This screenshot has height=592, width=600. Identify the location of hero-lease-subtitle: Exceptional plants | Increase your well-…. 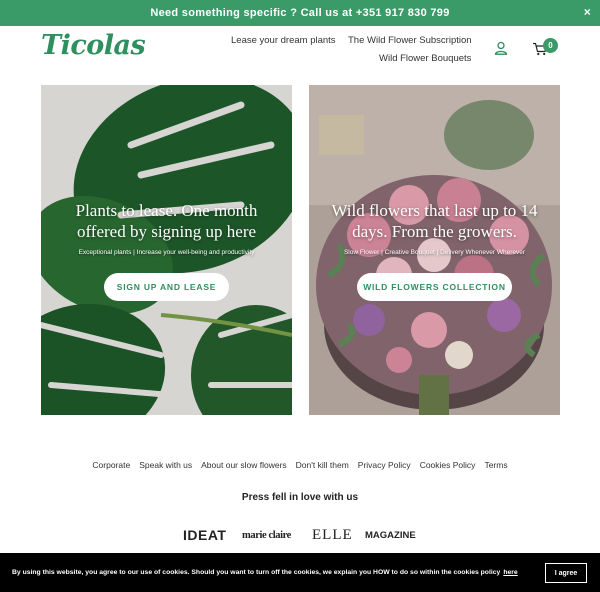
(166, 252).